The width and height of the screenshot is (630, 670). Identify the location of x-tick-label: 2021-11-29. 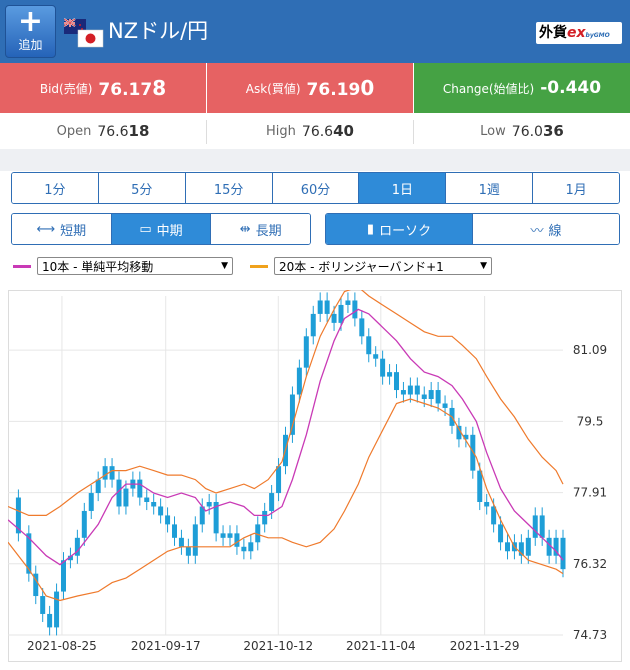
(485, 646).